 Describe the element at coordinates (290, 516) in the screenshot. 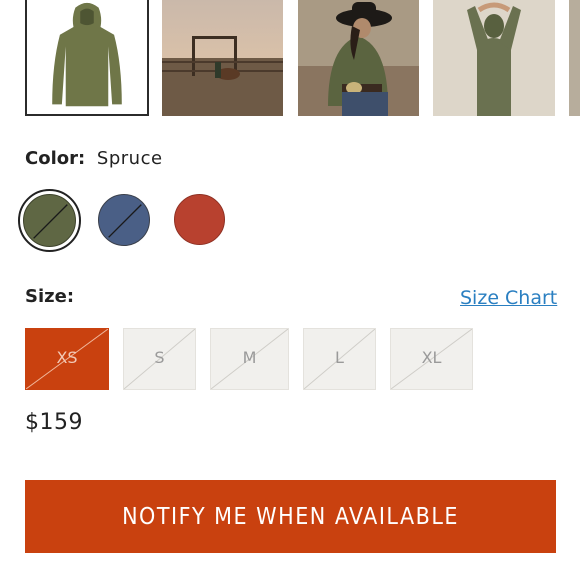

I see `notify-me-button: NOTIFY ME WHEN AVAILABLE` at that location.